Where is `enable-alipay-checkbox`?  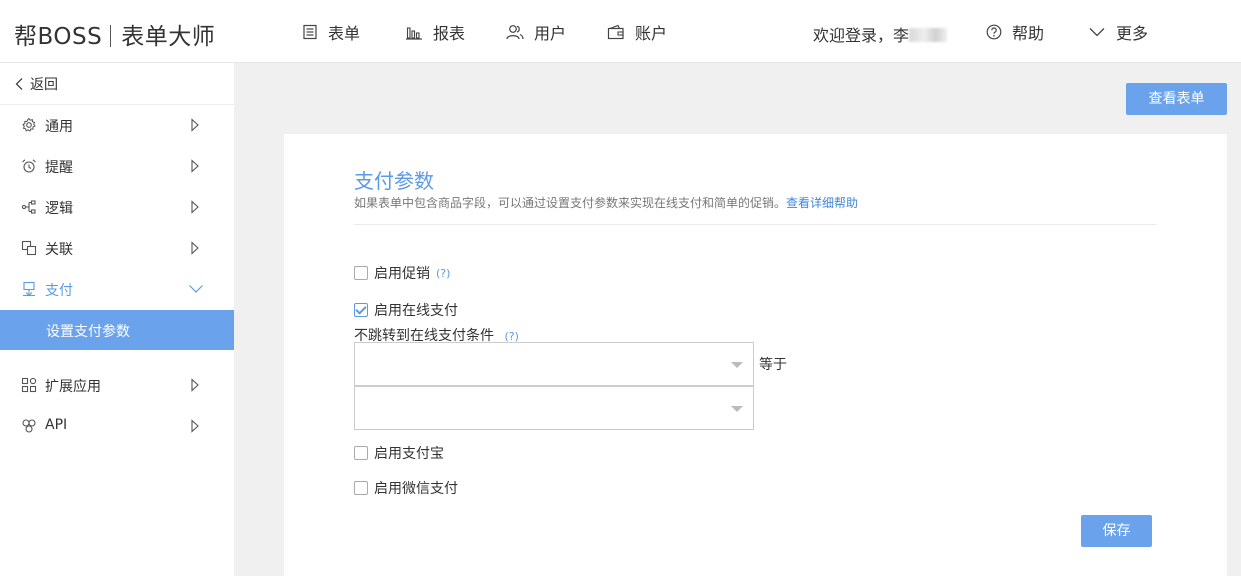
enable-alipay-checkbox is located at coordinates (361, 453).